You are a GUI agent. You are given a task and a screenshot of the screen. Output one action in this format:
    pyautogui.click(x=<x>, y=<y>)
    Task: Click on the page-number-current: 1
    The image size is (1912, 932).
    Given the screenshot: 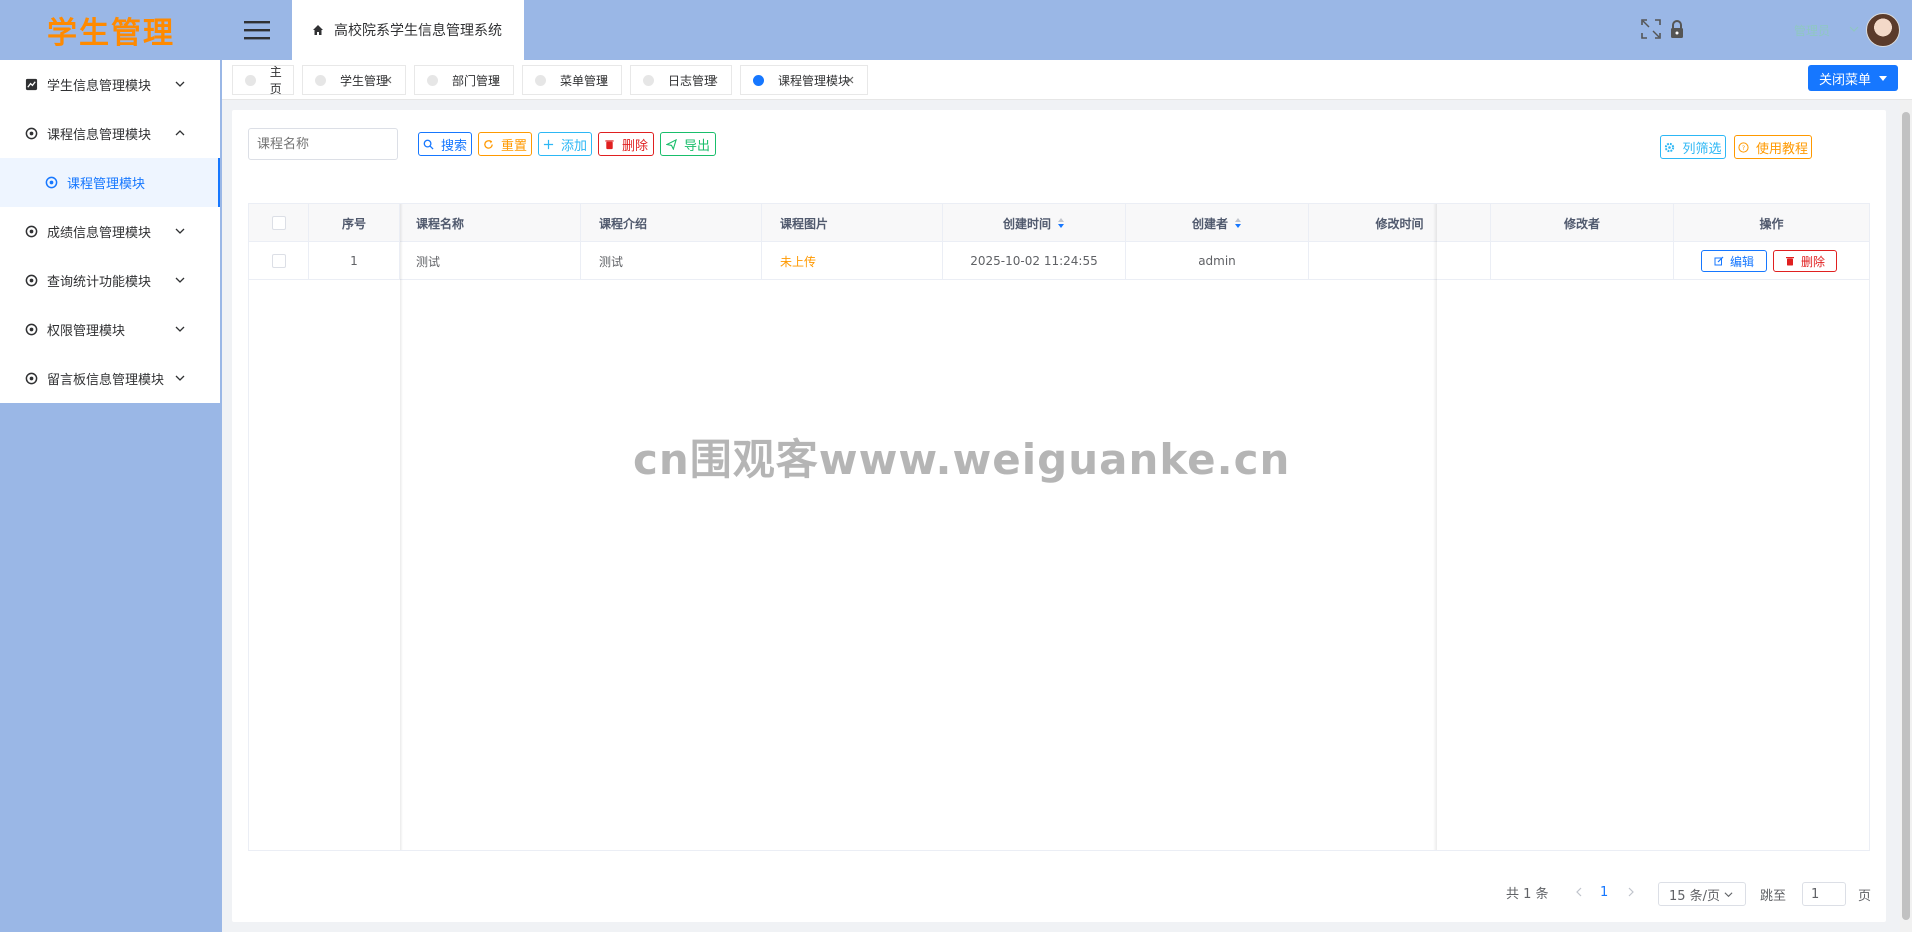 What is the action you would take?
    pyautogui.click(x=1604, y=892)
    